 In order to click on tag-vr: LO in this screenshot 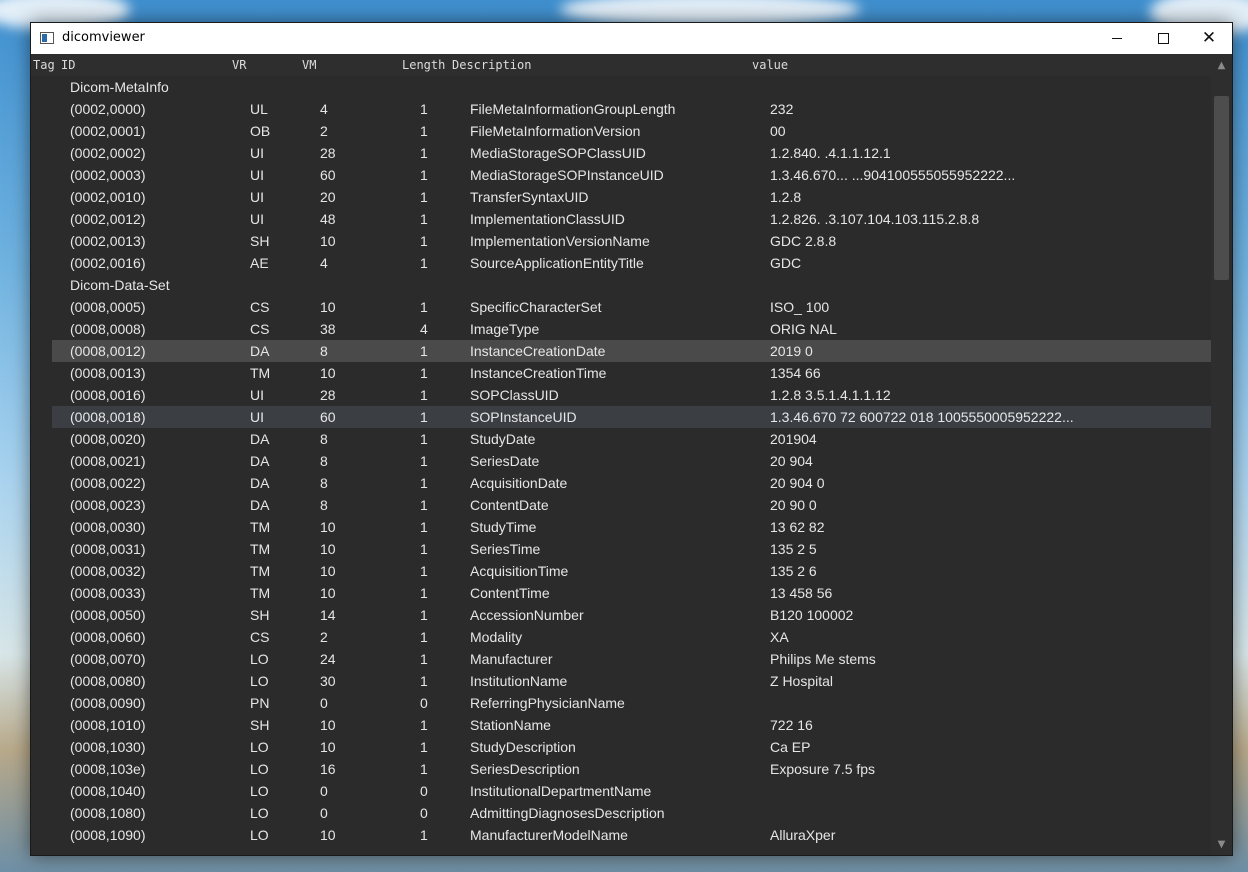, I will do `click(259, 681)`.